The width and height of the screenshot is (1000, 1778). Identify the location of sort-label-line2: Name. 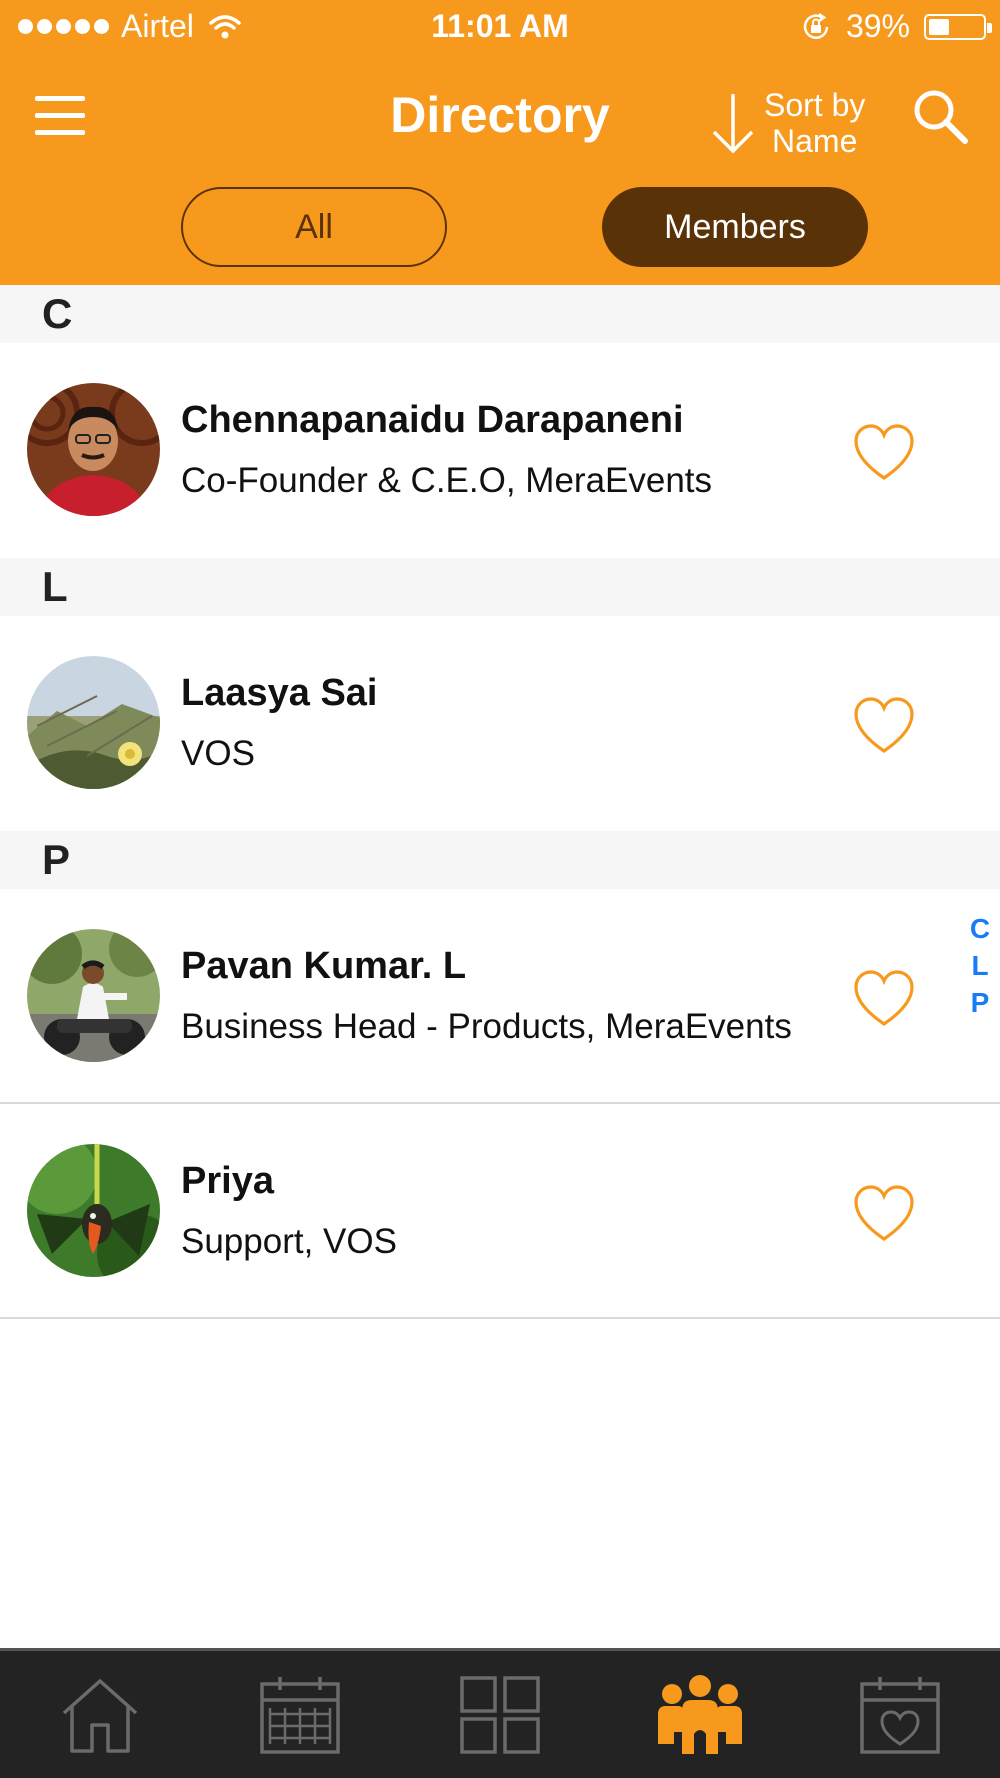
(815, 141).